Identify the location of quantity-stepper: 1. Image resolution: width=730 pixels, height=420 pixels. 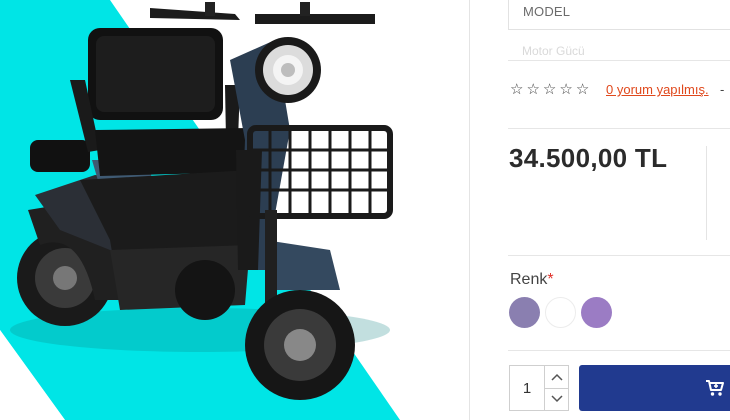
(539, 388).